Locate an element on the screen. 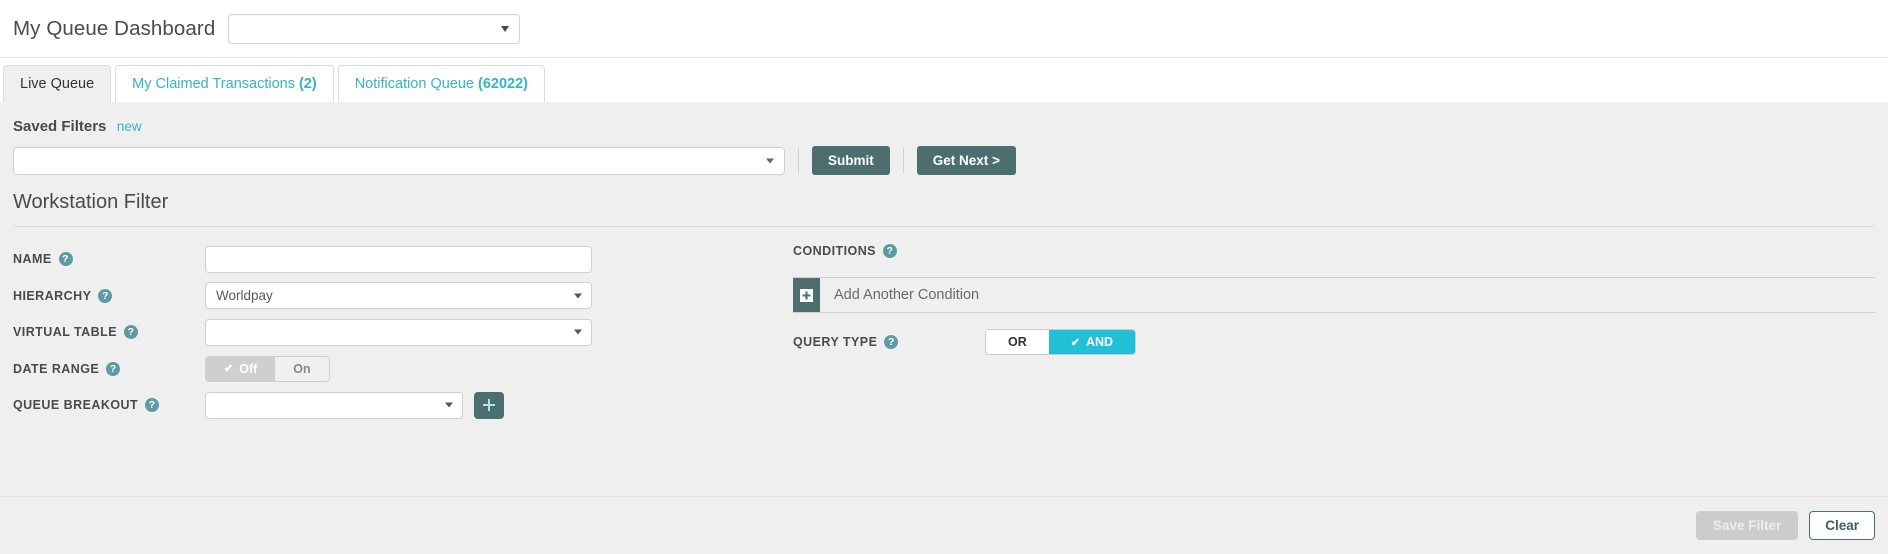 The width and height of the screenshot is (1888, 554). query-type-label: QUERY TYPE ? is located at coordinates (889, 342).